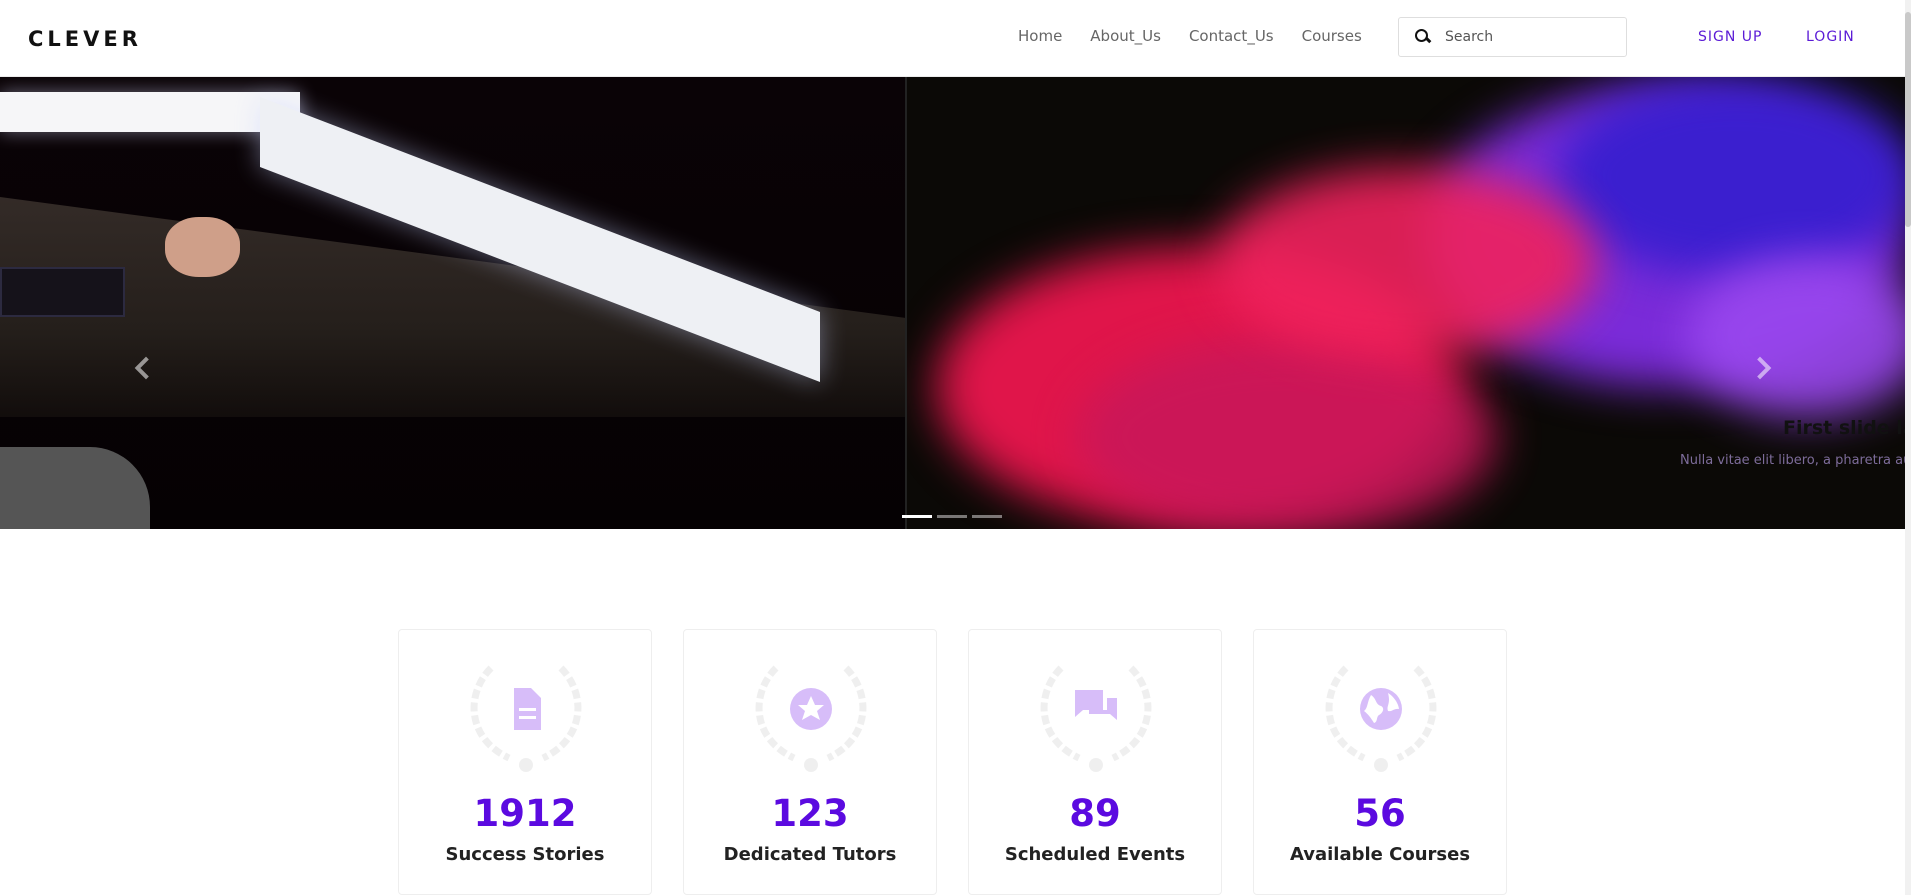  Describe the element at coordinates (810, 854) in the screenshot. I see `stat-label: Dedicated Tutors` at that location.